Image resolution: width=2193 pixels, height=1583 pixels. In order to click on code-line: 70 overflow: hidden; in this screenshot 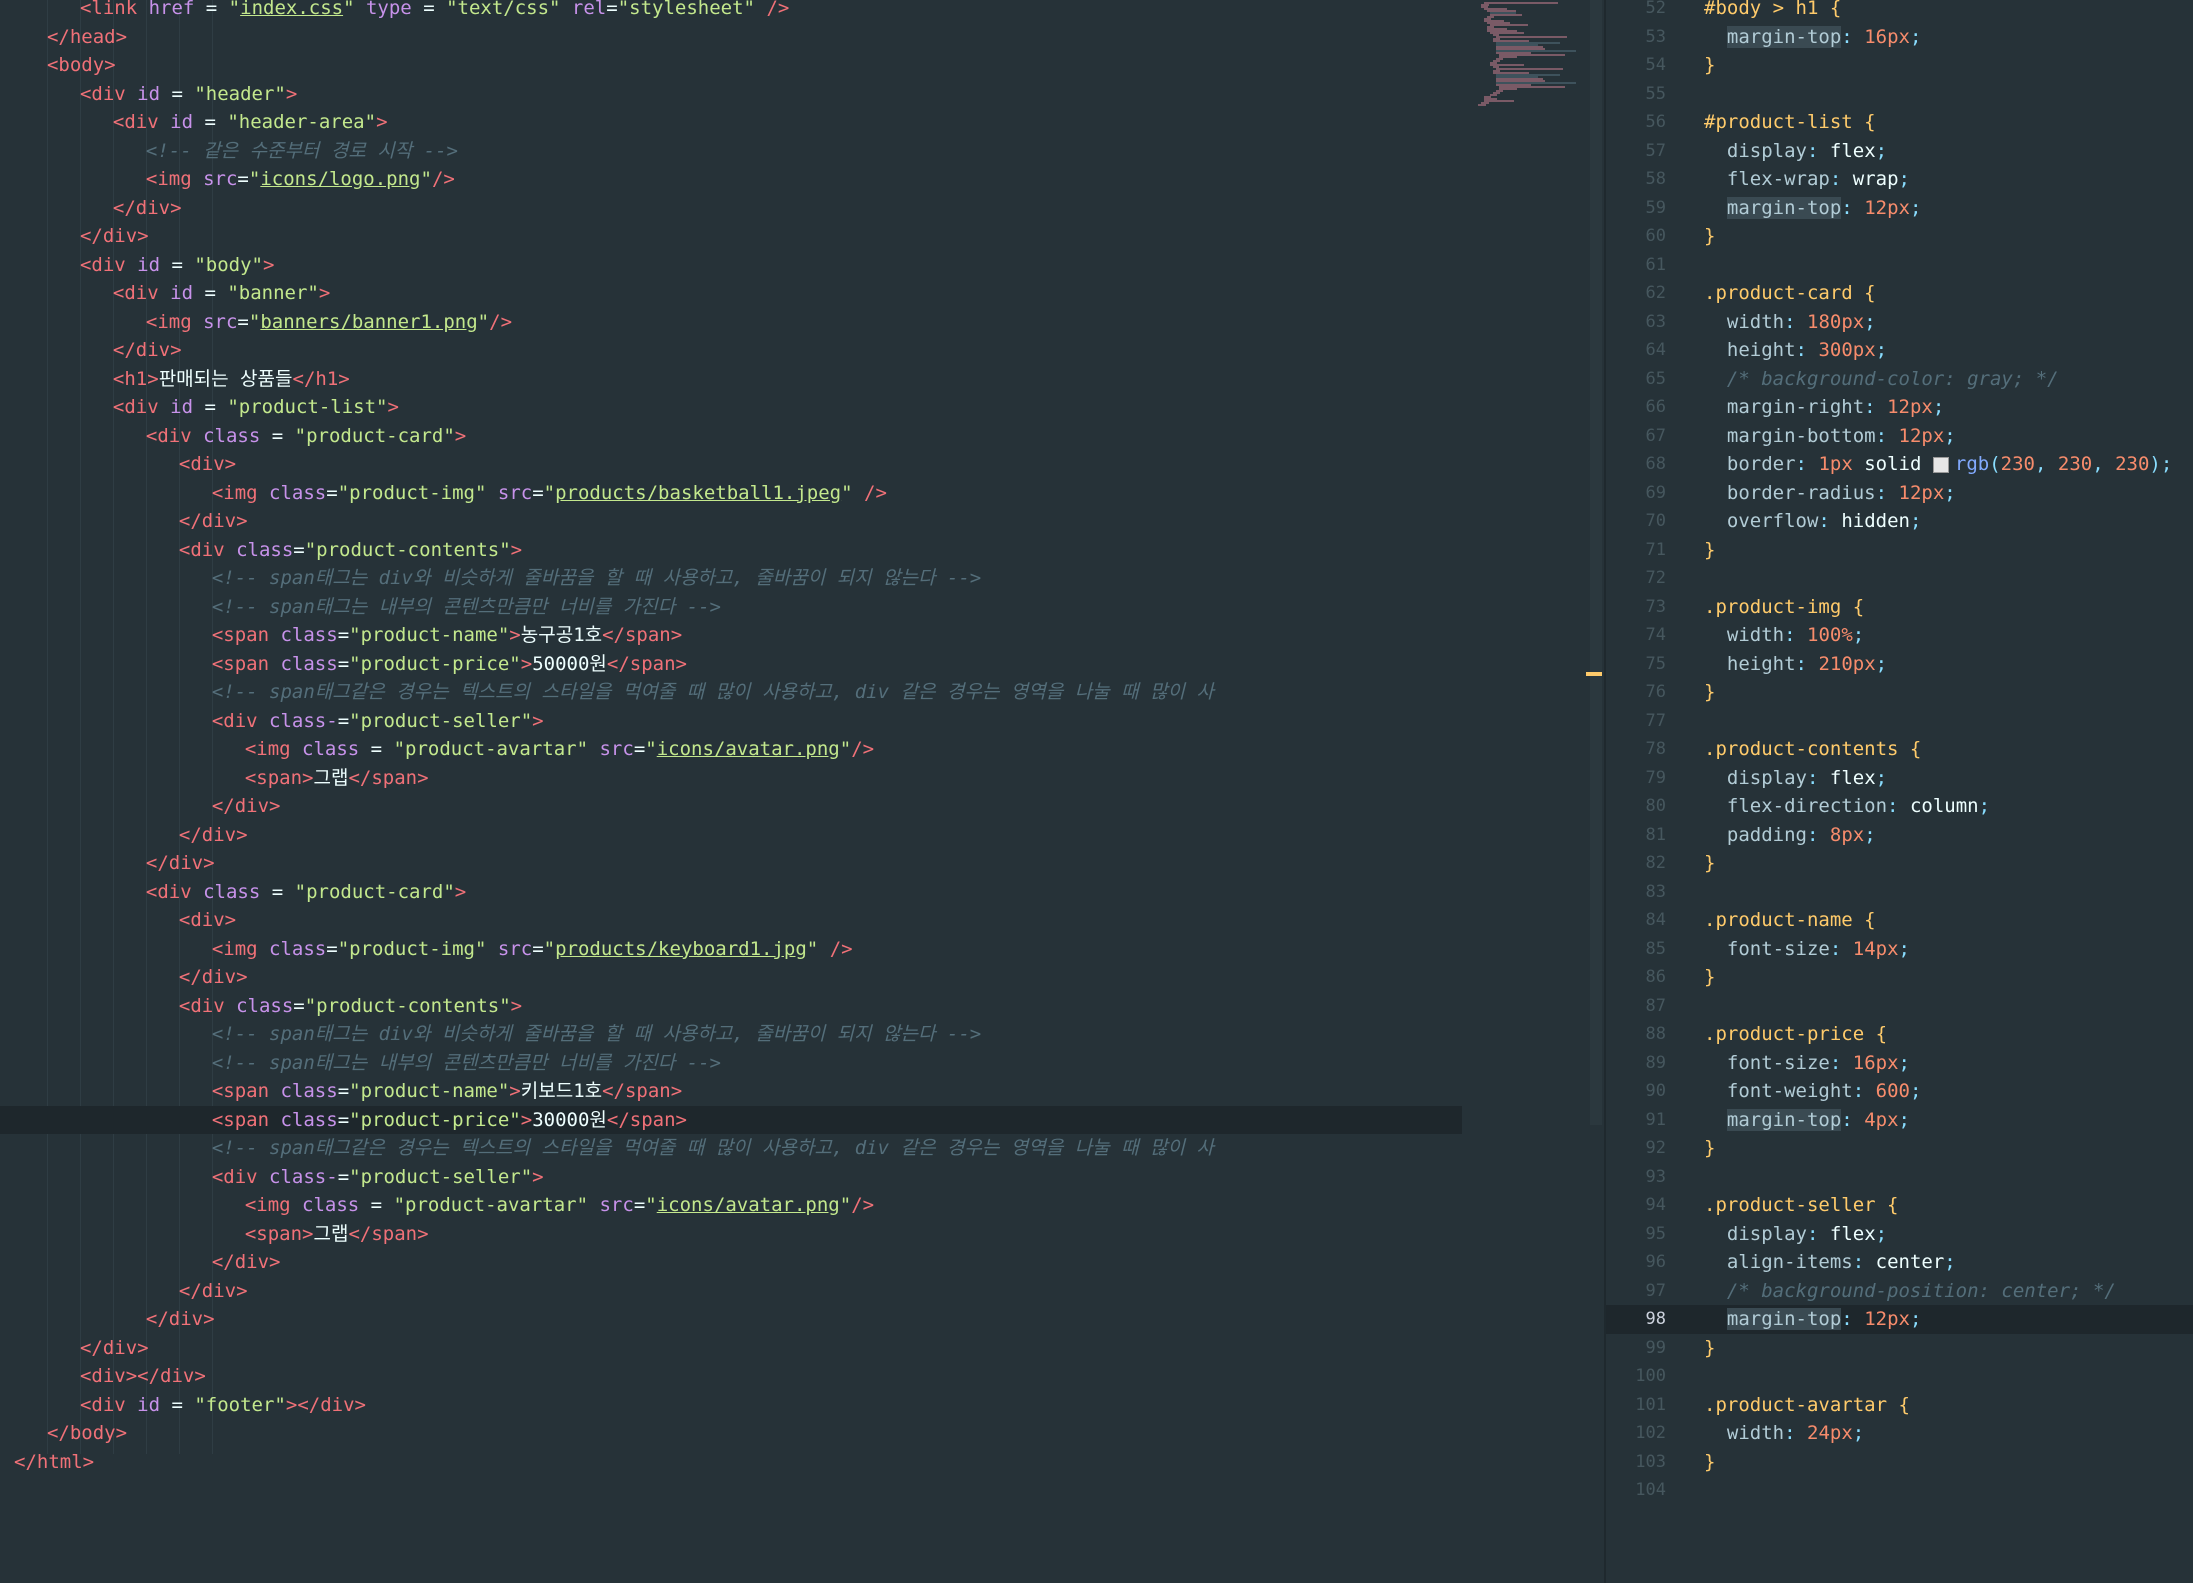, I will do `click(1899, 521)`.